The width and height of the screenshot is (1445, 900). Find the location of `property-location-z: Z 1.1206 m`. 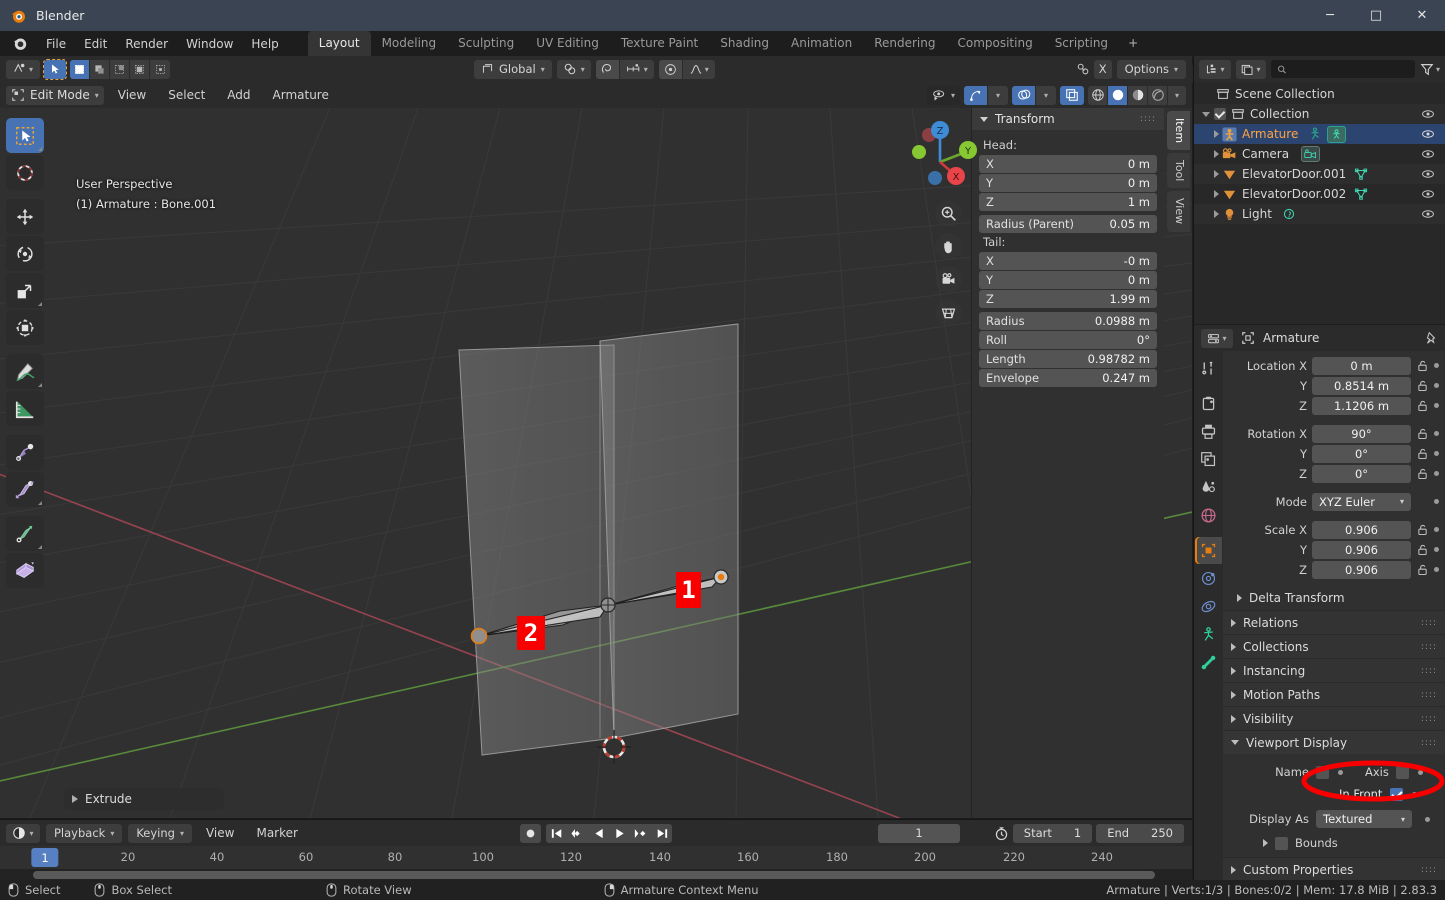

property-location-z: Z 1.1206 m is located at coordinates (1331, 405).